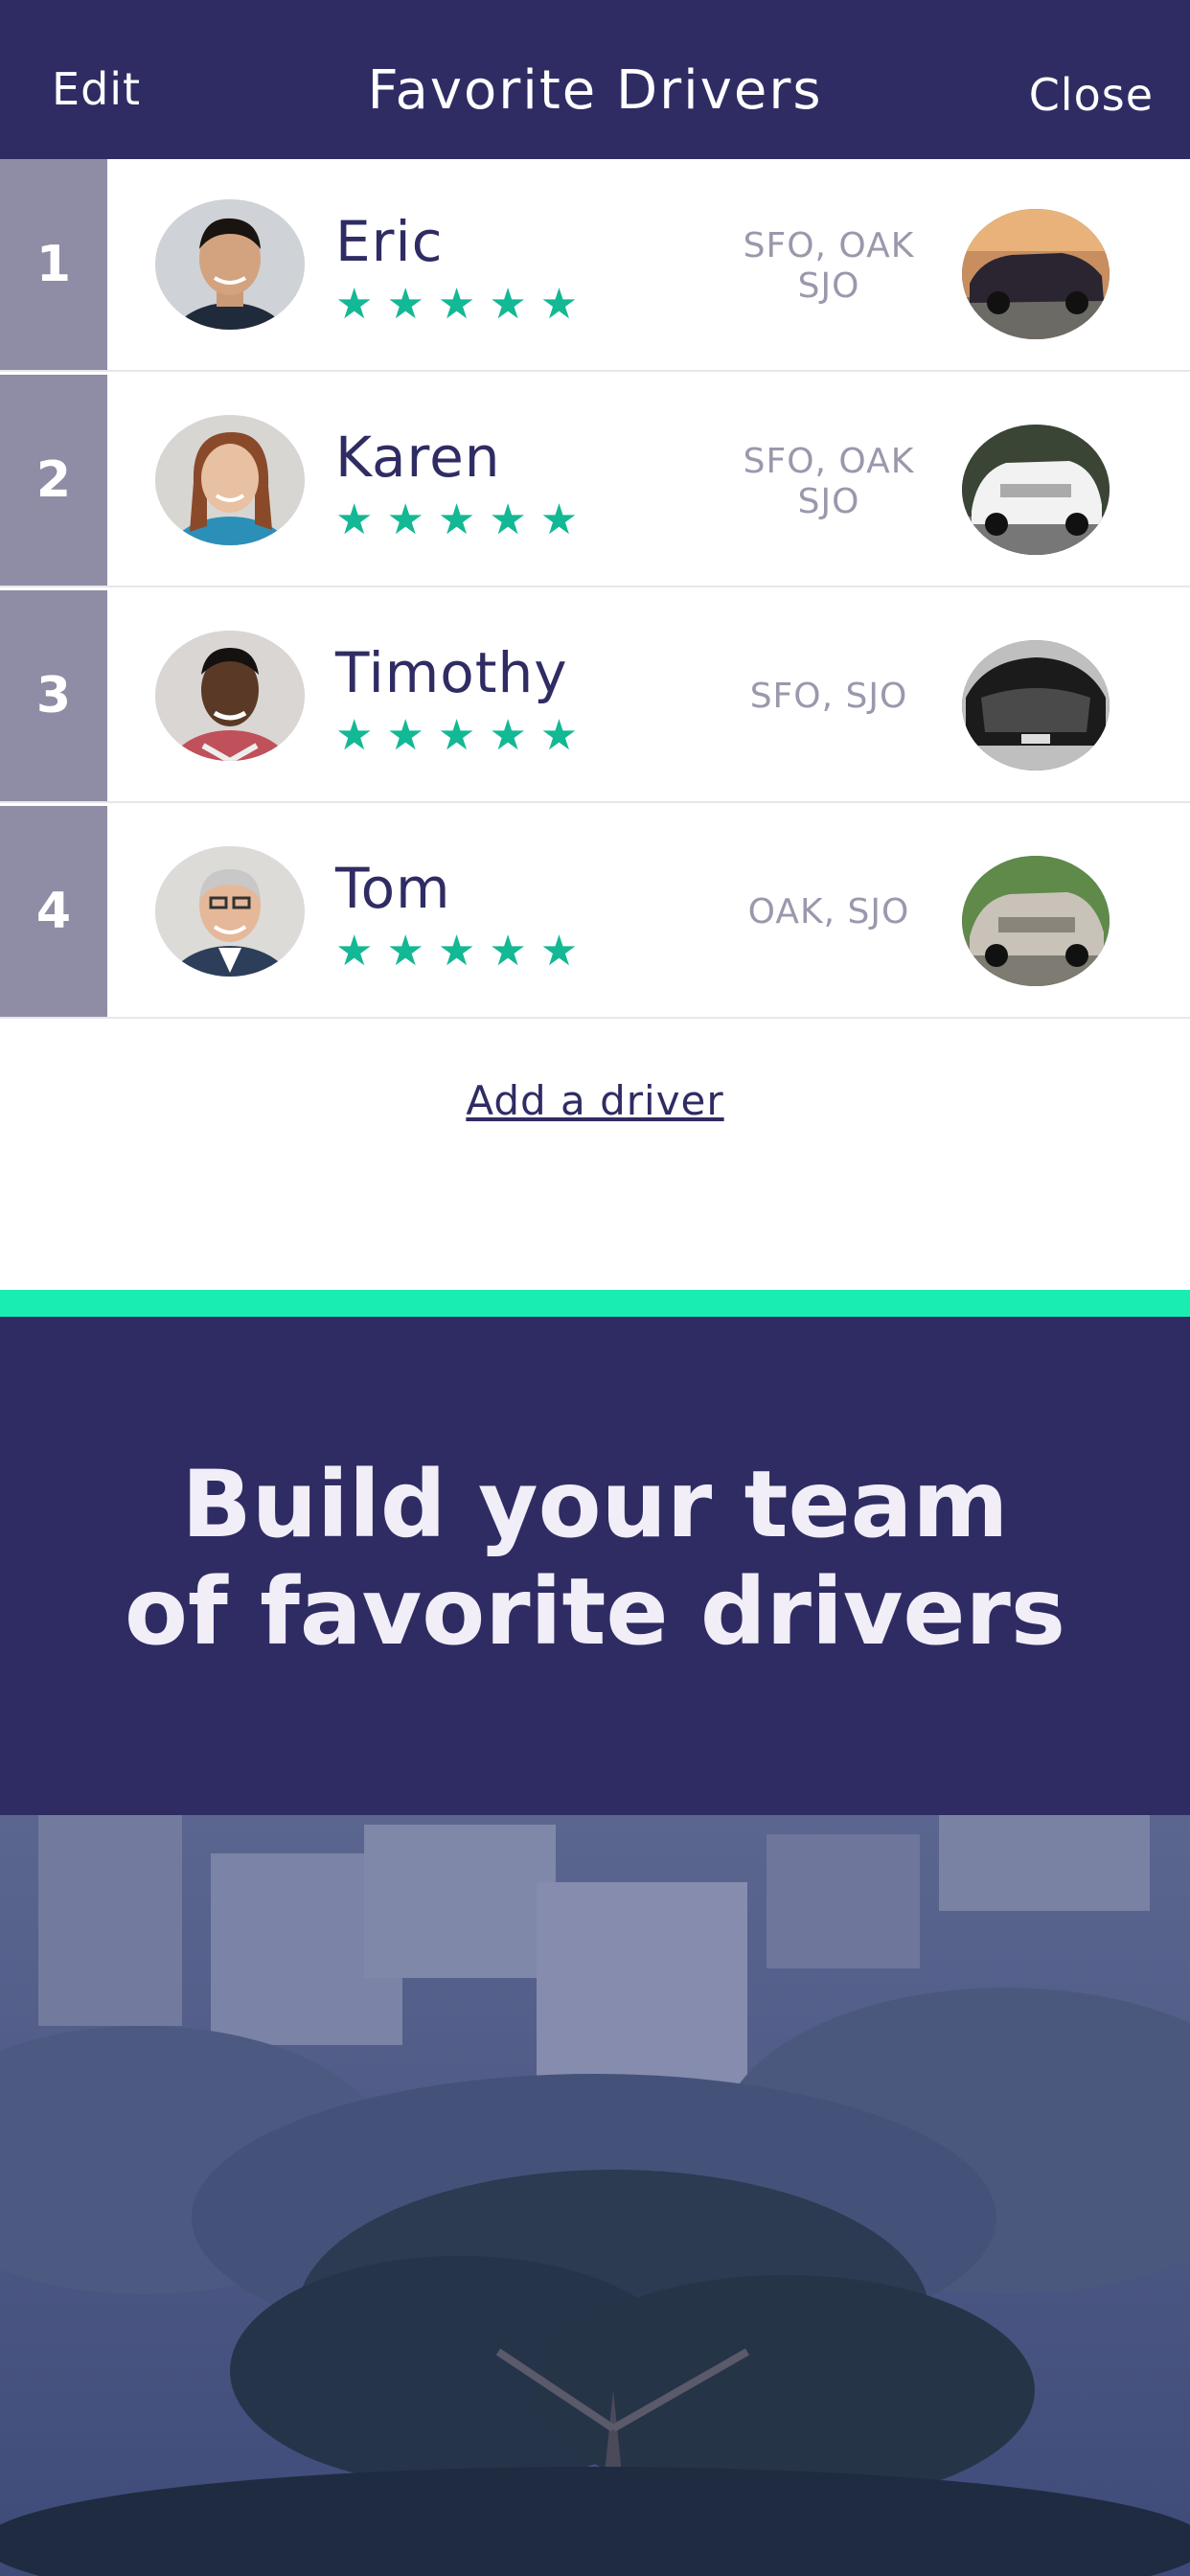 Image resolution: width=1190 pixels, height=2576 pixels. What do you see at coordinates (595, 912) in the screenshot?
I see `driver-row: 4 Tom ★★★★★ OAK, SJO` at bounding box center [595, 912].